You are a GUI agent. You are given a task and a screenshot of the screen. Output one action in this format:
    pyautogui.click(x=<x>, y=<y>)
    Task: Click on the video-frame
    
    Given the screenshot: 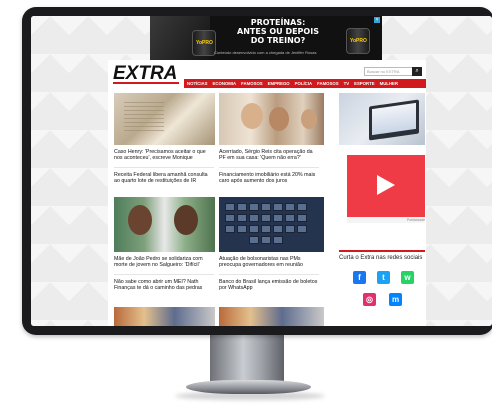 What is the action you would take?
    pyautogui.click(x=386, y=186)
    